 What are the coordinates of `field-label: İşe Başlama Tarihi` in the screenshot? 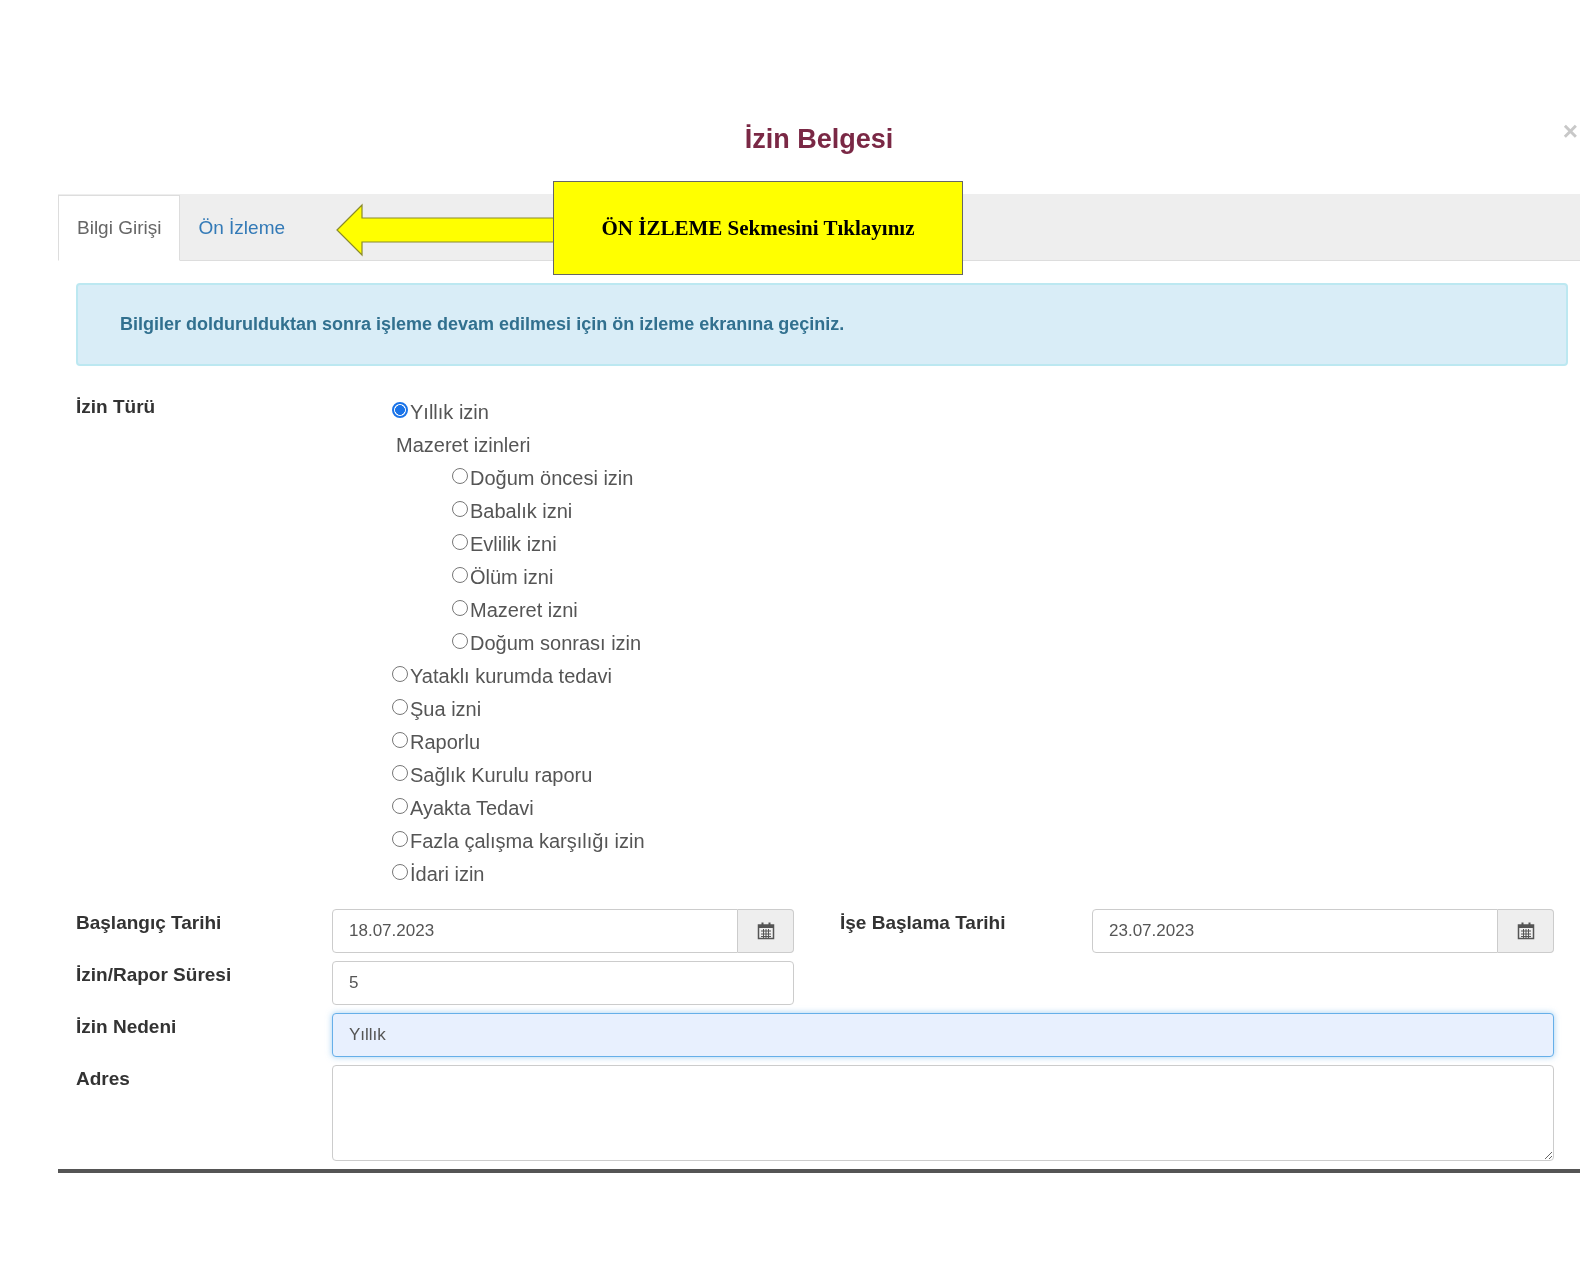 It's located at (923, 922).